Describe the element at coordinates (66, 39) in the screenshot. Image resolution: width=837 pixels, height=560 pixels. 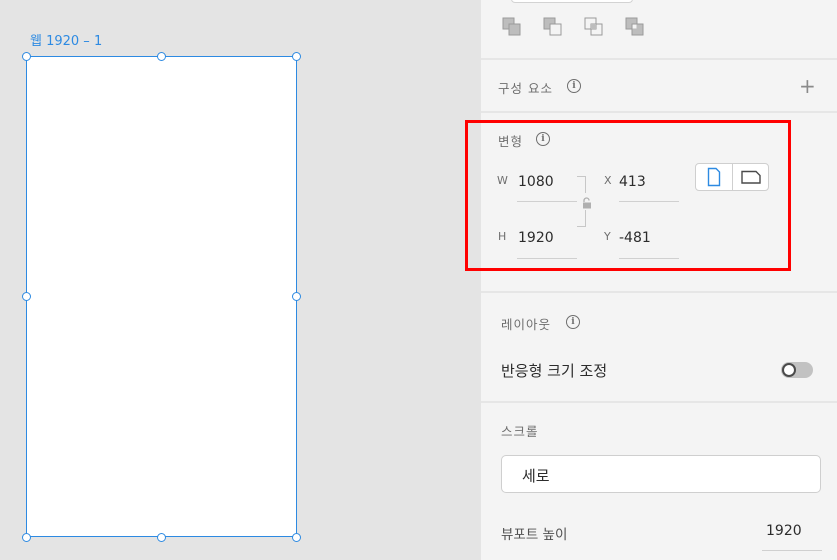
I see `artboard-title: 웹 1920 – 1` at that location.